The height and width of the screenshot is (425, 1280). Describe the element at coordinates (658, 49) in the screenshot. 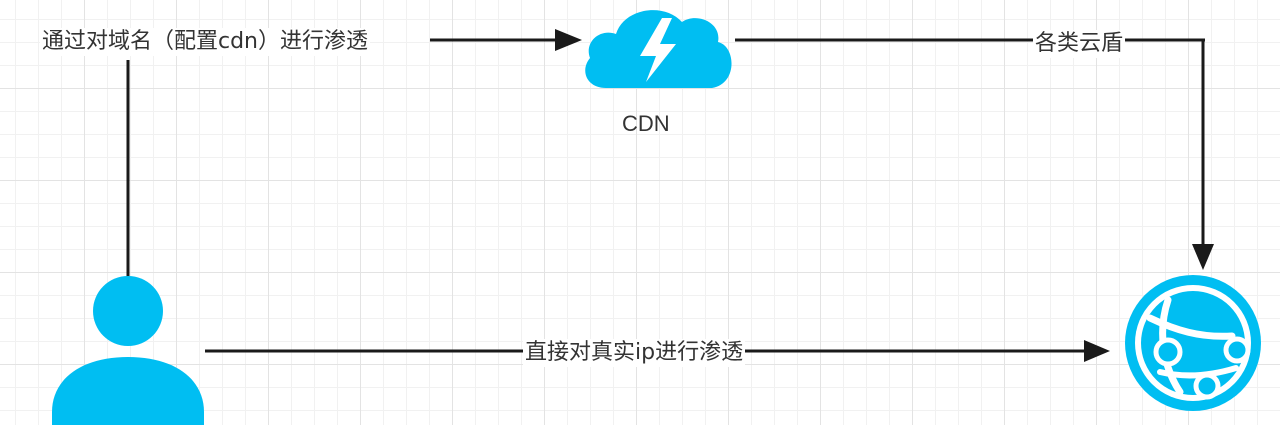

I see `lightning-cloud-icon` at that location.